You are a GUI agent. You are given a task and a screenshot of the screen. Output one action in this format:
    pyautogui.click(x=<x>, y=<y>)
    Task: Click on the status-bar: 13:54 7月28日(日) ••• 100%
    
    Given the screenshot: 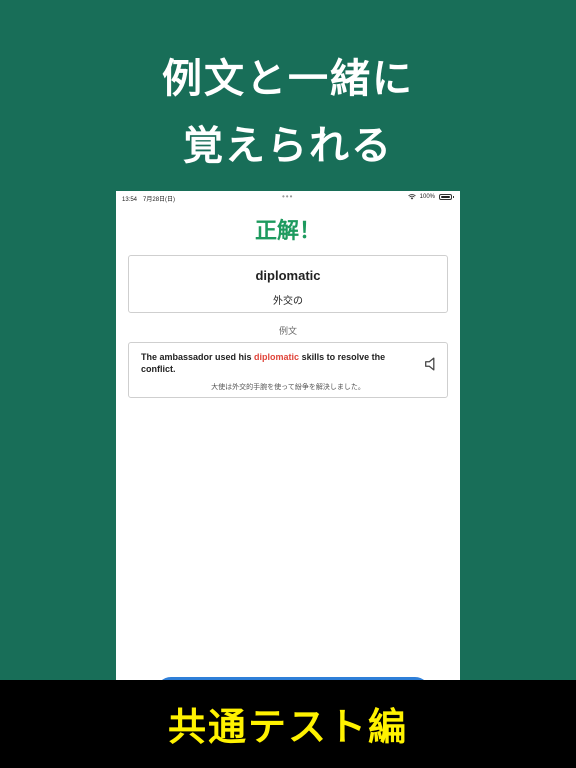 What is the action you would take?
    pyautogui.click(x=288, y=198)
    